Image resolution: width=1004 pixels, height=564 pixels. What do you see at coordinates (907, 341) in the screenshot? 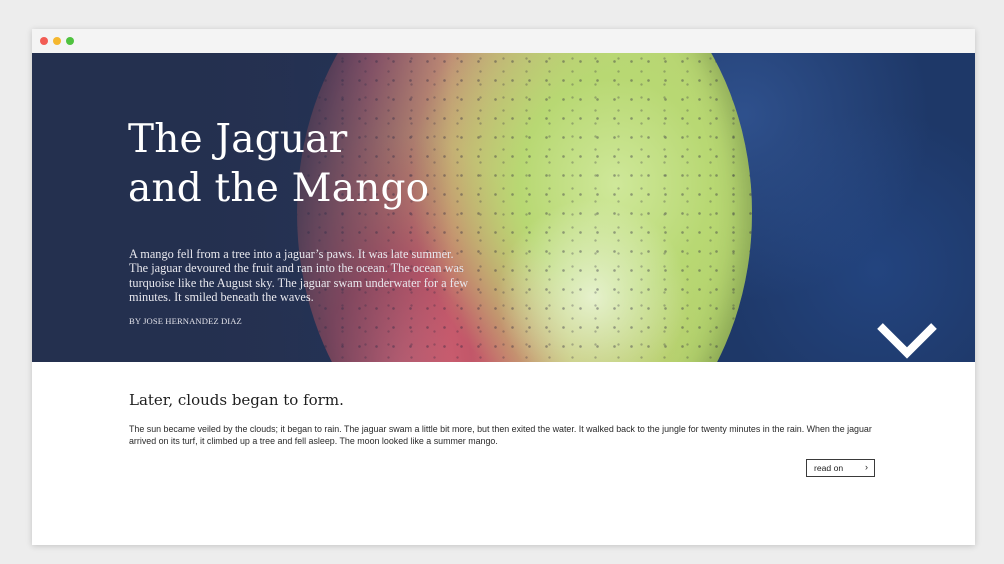
I see `chevron-down-icon` at bounding box center [907, 341].